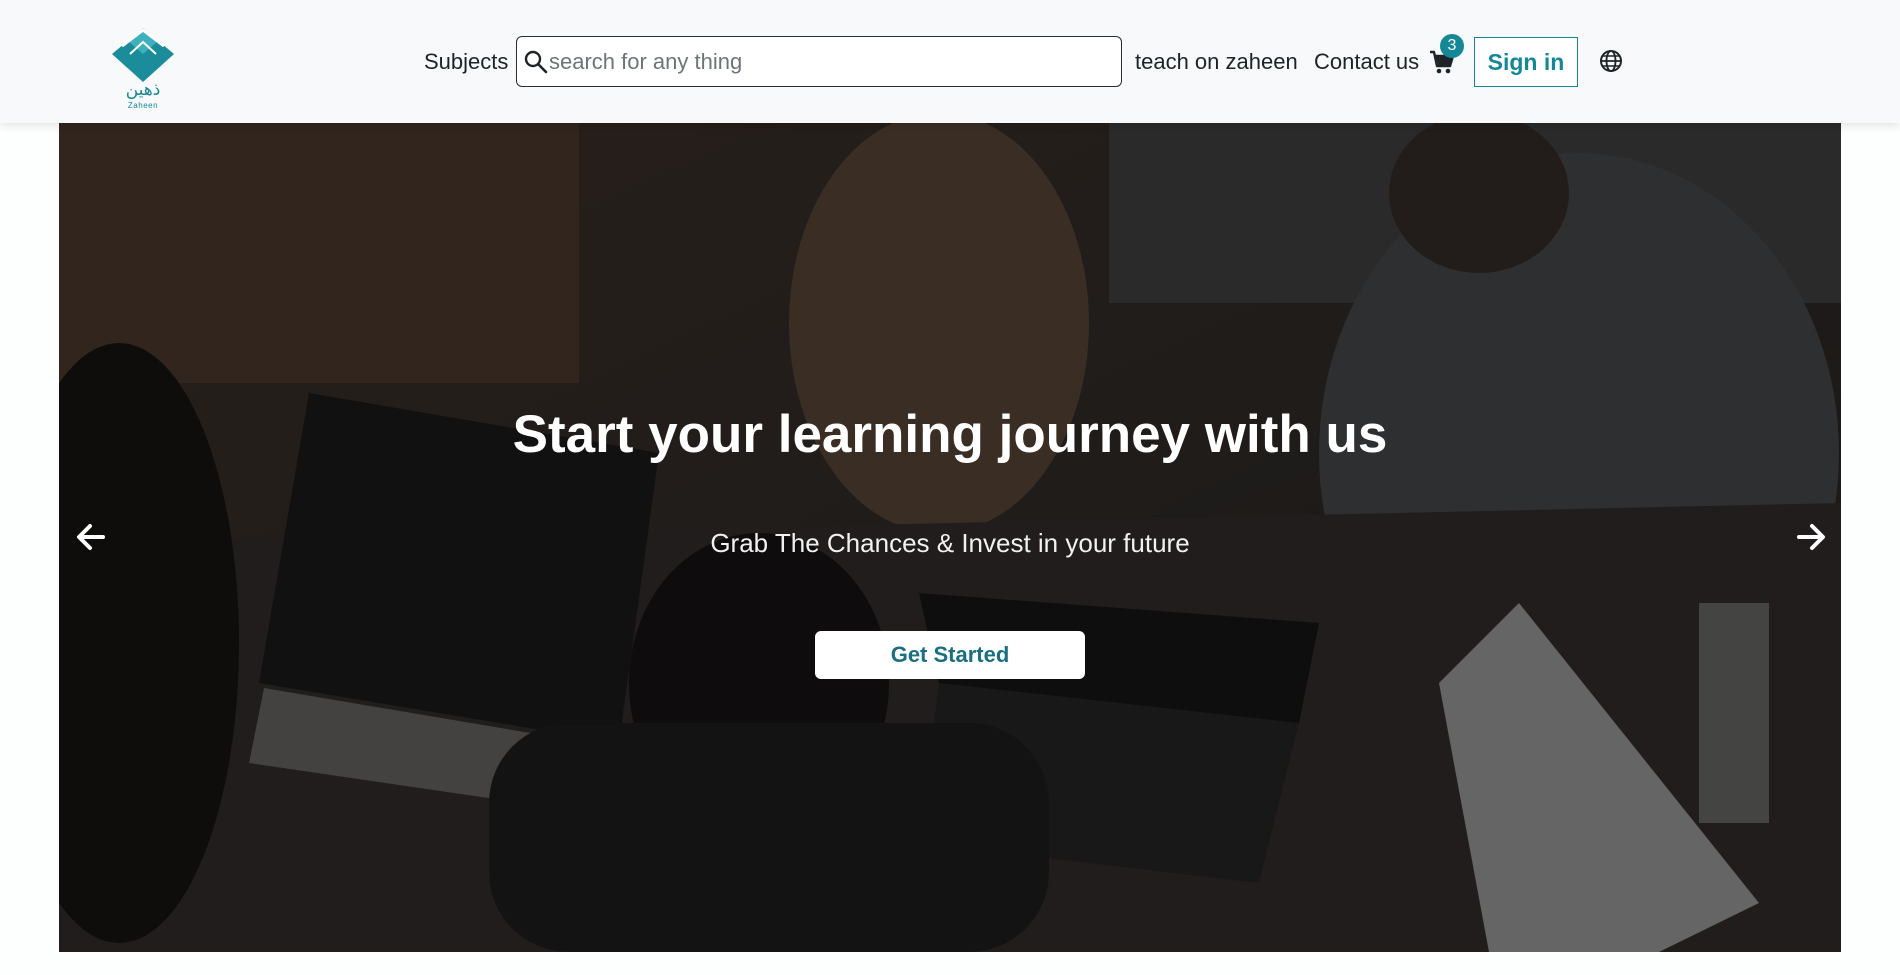 This screenshot has width=1900, height=975. I want to click on cart-count-badge: 3, so click(1452, 46).